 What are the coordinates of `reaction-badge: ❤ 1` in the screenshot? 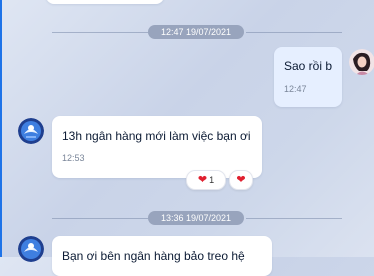 It's located at (206, 180).